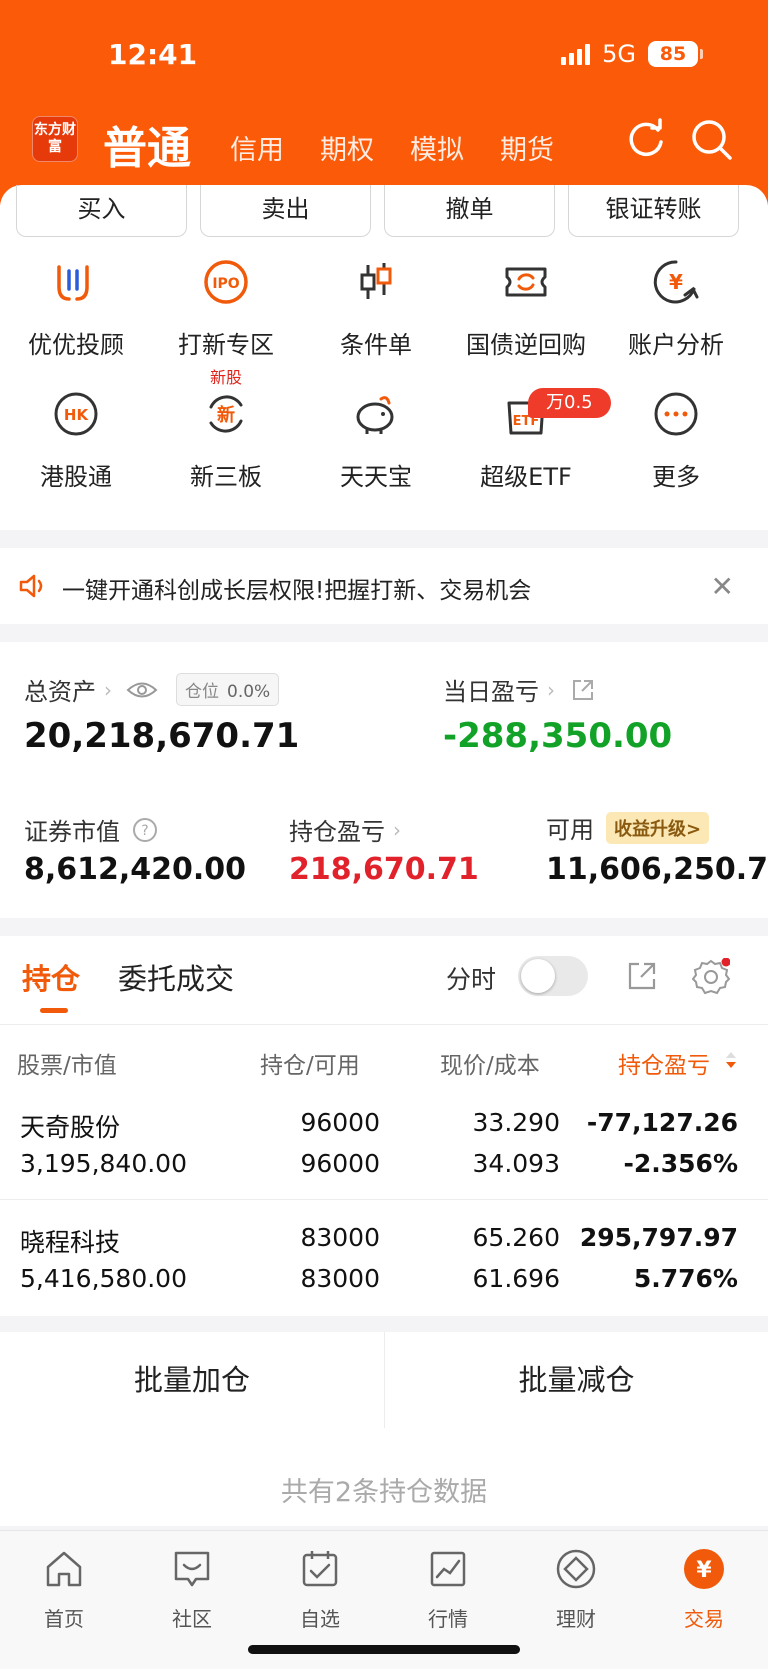 The image size is (768, 1669). I want to click on account-type-tabs: 信用 期权 模拟 期货, so click(410, 147).